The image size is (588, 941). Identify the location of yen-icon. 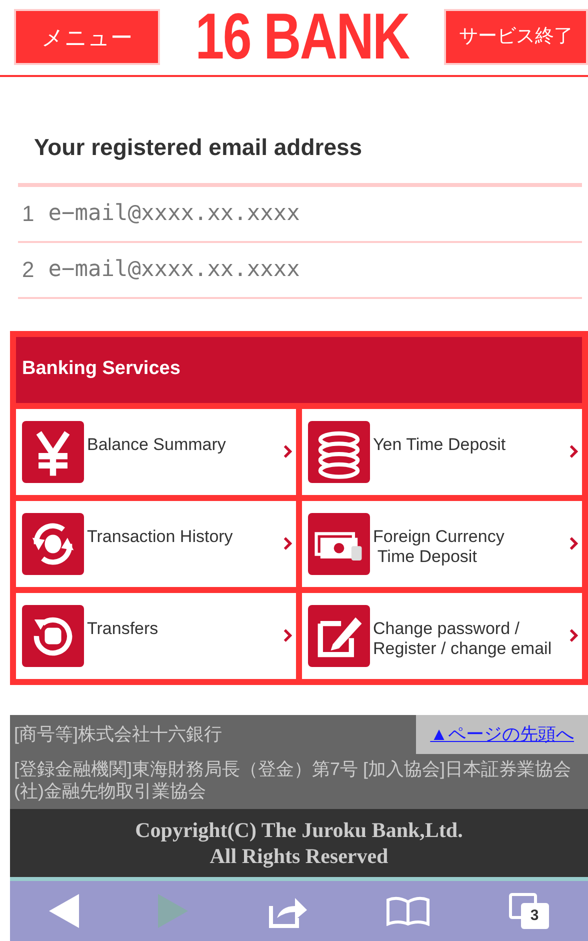
(53, 451).